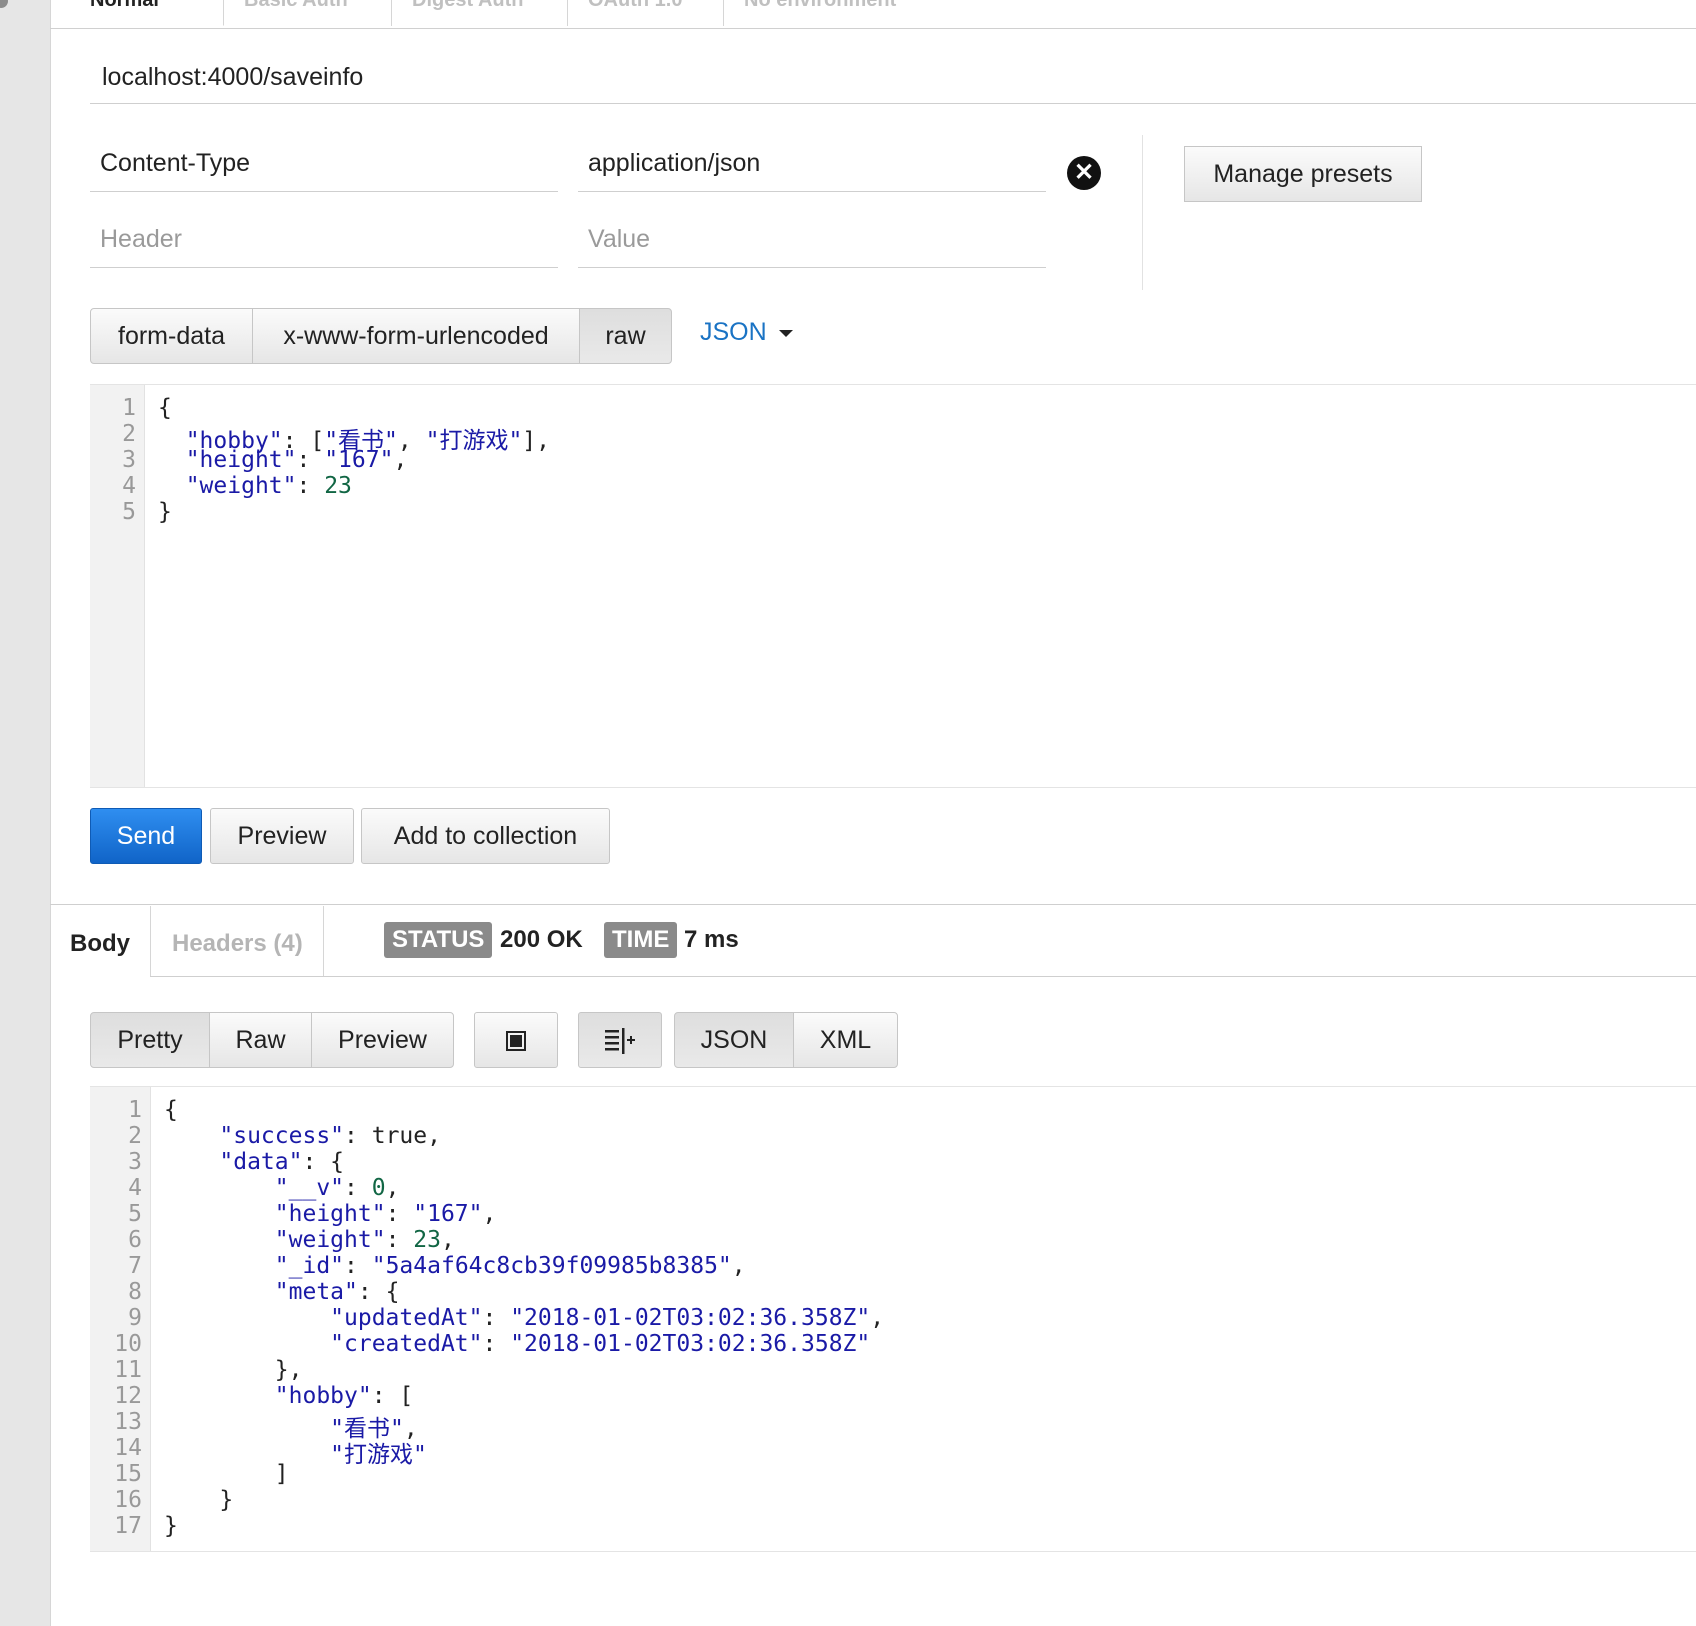  I want to click on line-number: 16, so click(128, 1500).